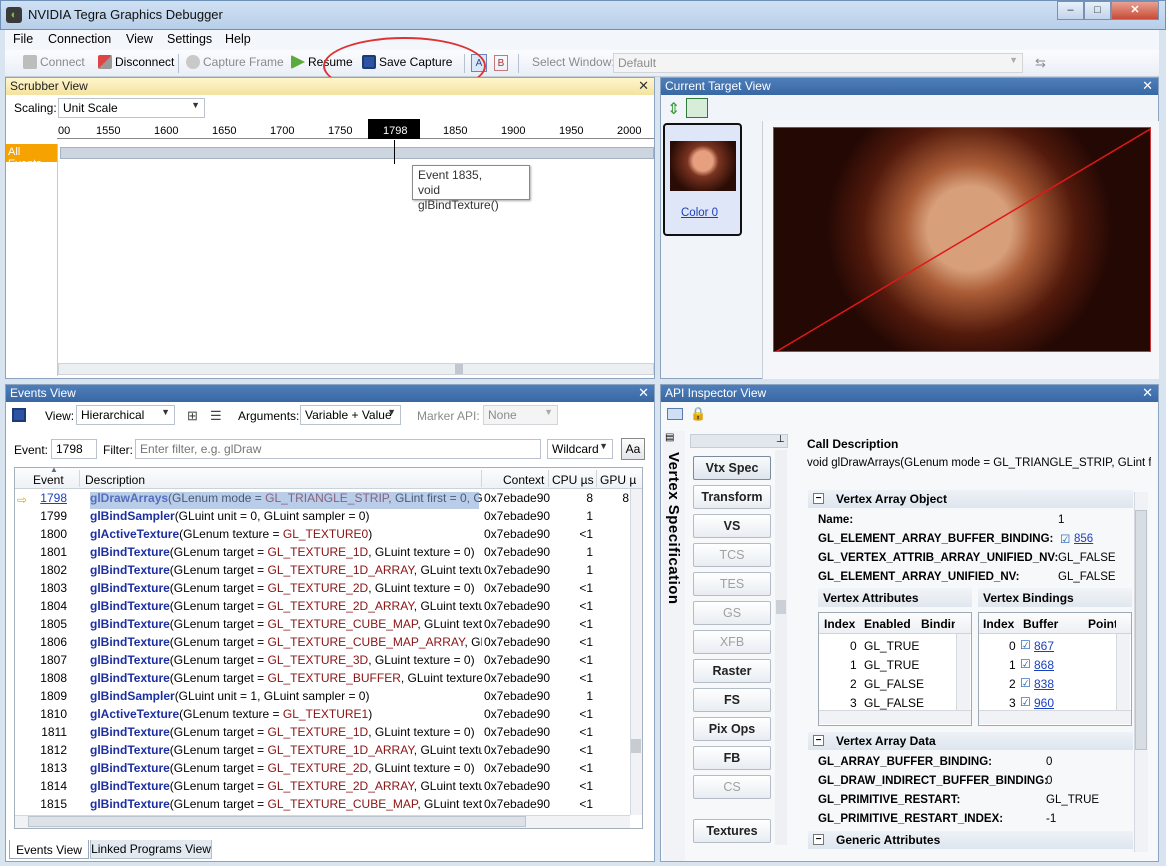 This screenshot has height=866, width=1166. Describe the element at coordinates (633, 449) in the screenshot. I see `match-case-button: Aa` at that location.